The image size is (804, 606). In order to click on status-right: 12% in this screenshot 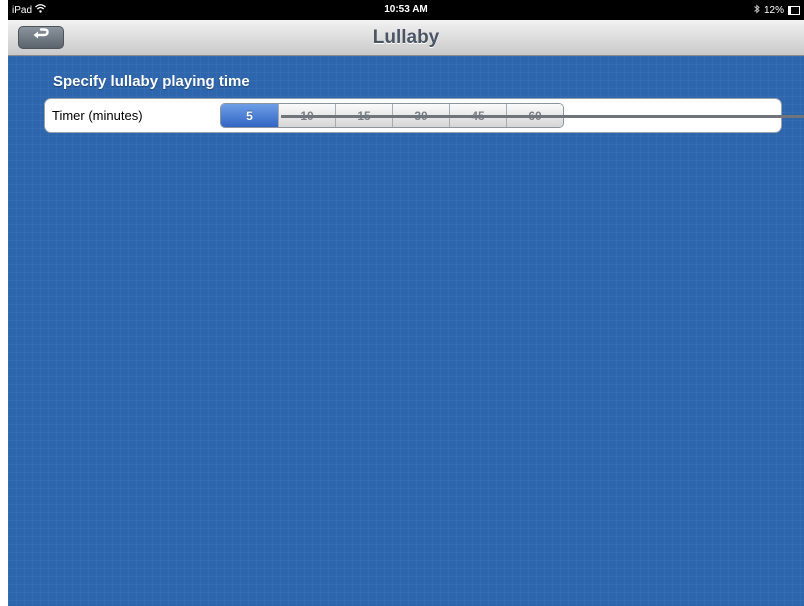, I will do `click(777, 10)`.